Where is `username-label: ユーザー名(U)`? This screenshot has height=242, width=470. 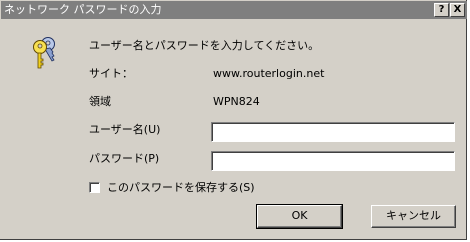
username-label: ユーザー名(U) is located at coordinates (125, 129).